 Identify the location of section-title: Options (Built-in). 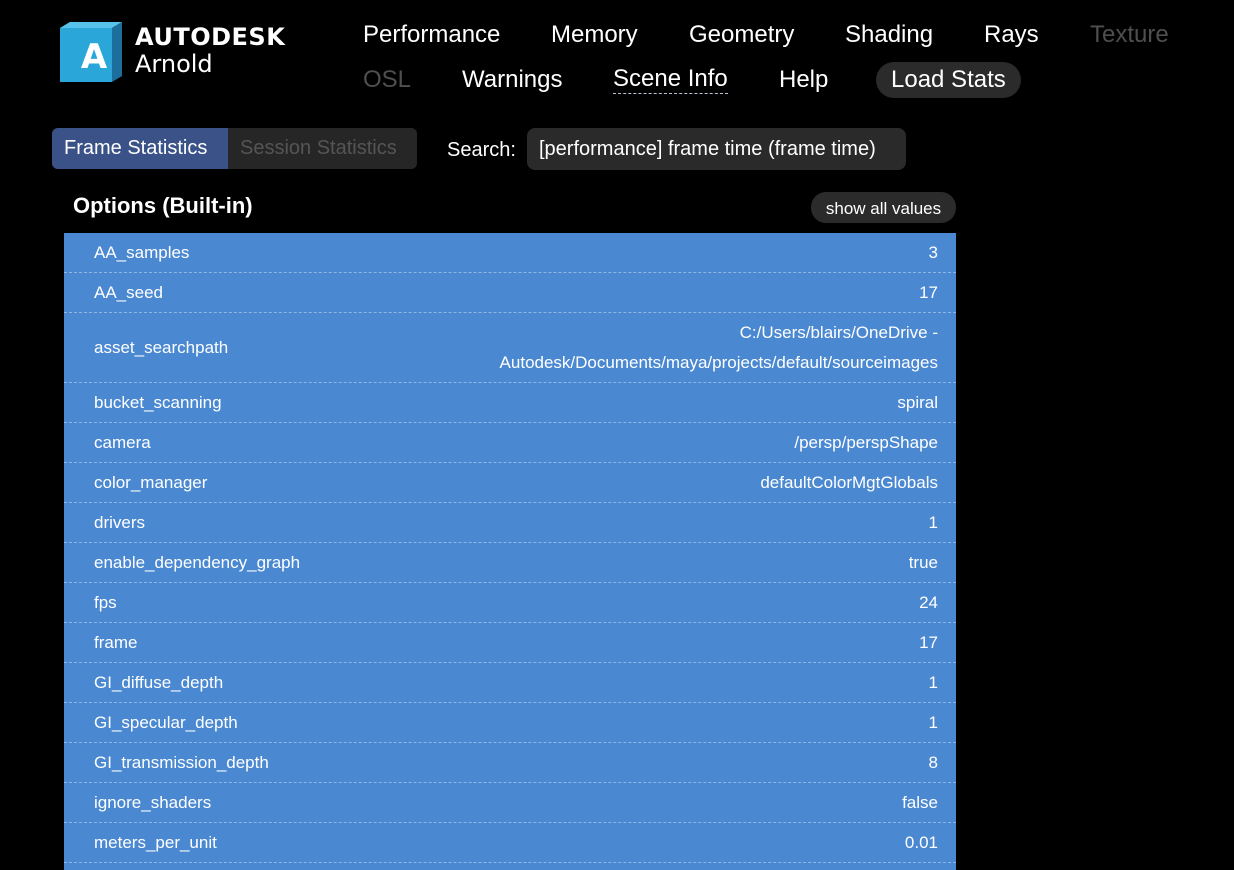
(163, 205).